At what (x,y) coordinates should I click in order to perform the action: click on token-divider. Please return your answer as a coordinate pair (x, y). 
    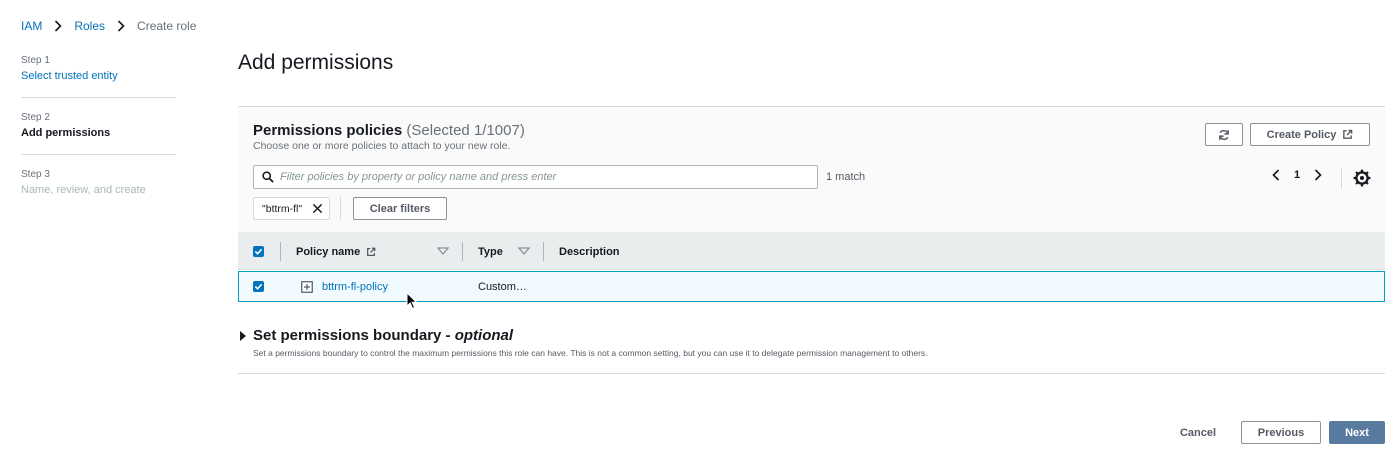
    Looking at the image, I should click on (340, 208).